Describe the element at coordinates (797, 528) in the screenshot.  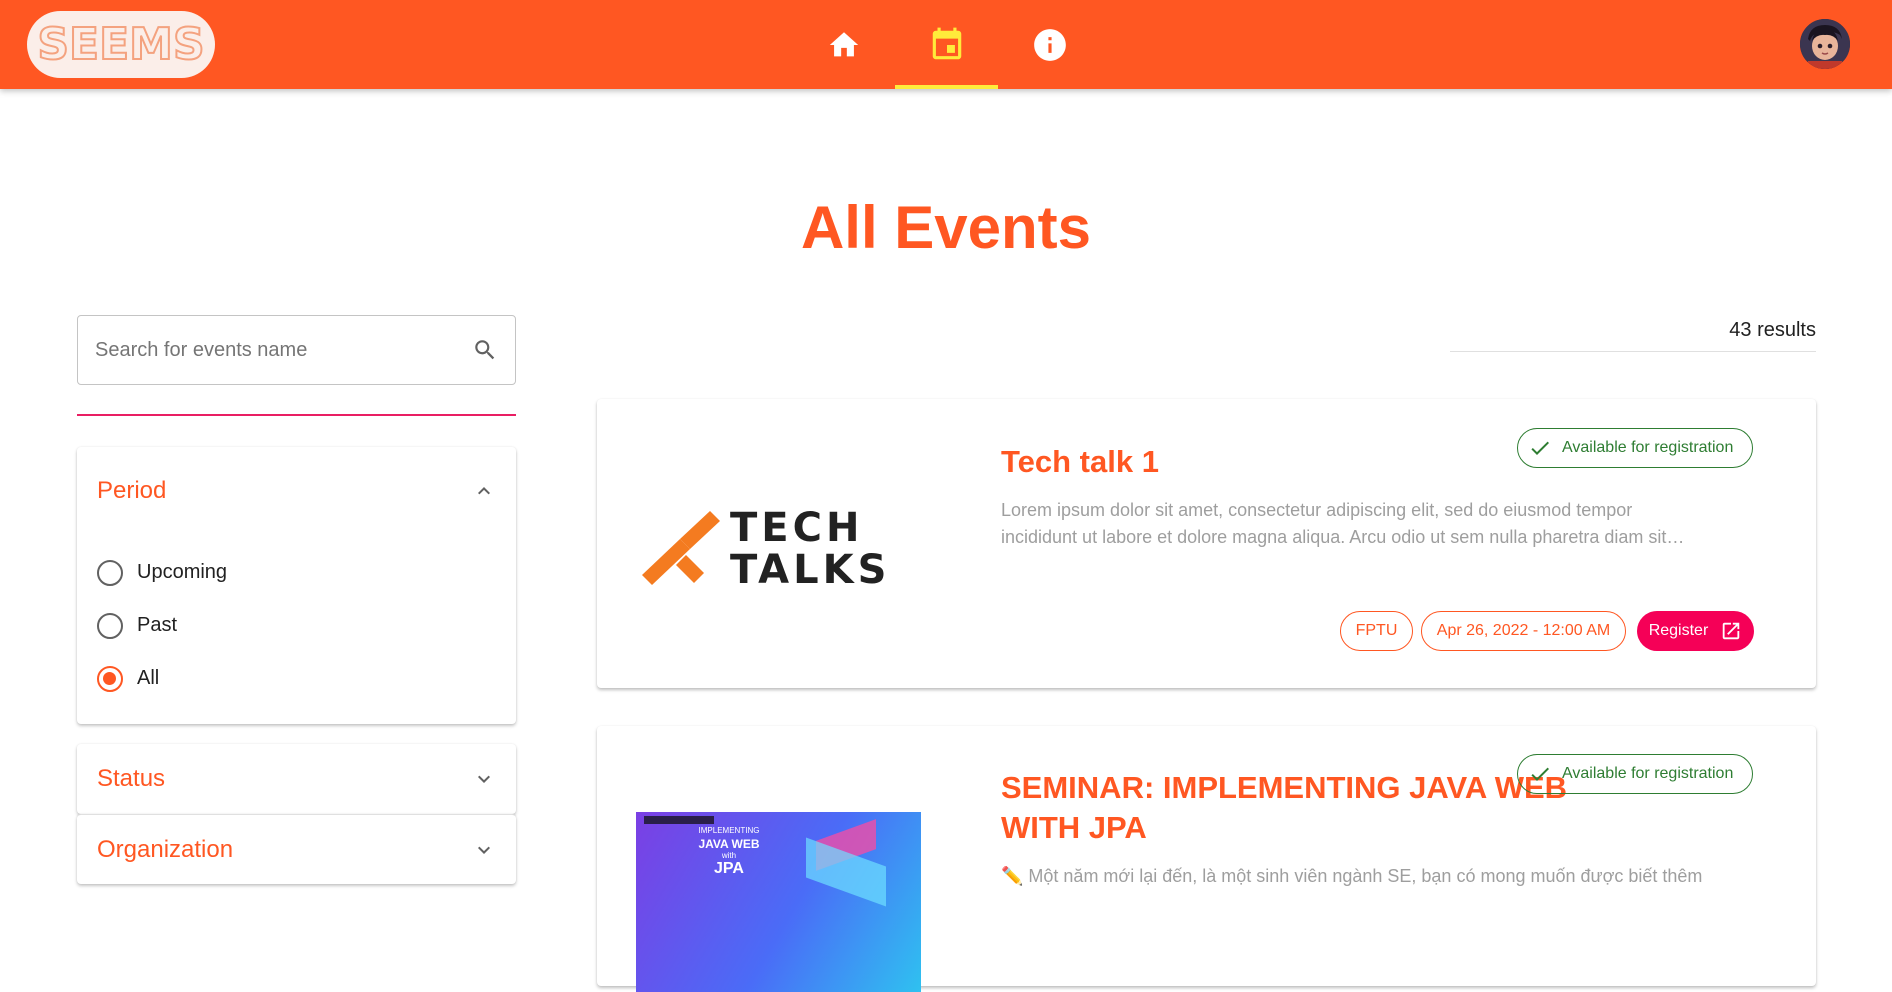
I see `event-image-text: TECH` at that location.